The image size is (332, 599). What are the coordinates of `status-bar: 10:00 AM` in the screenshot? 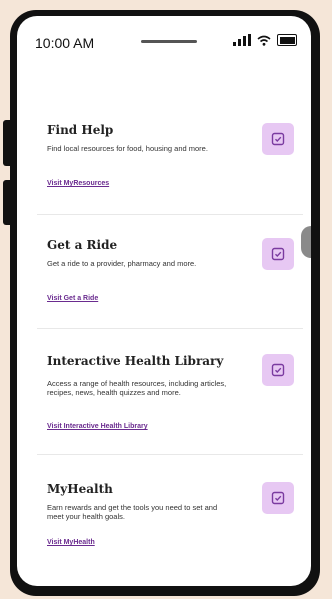 It's located at (164, 40).